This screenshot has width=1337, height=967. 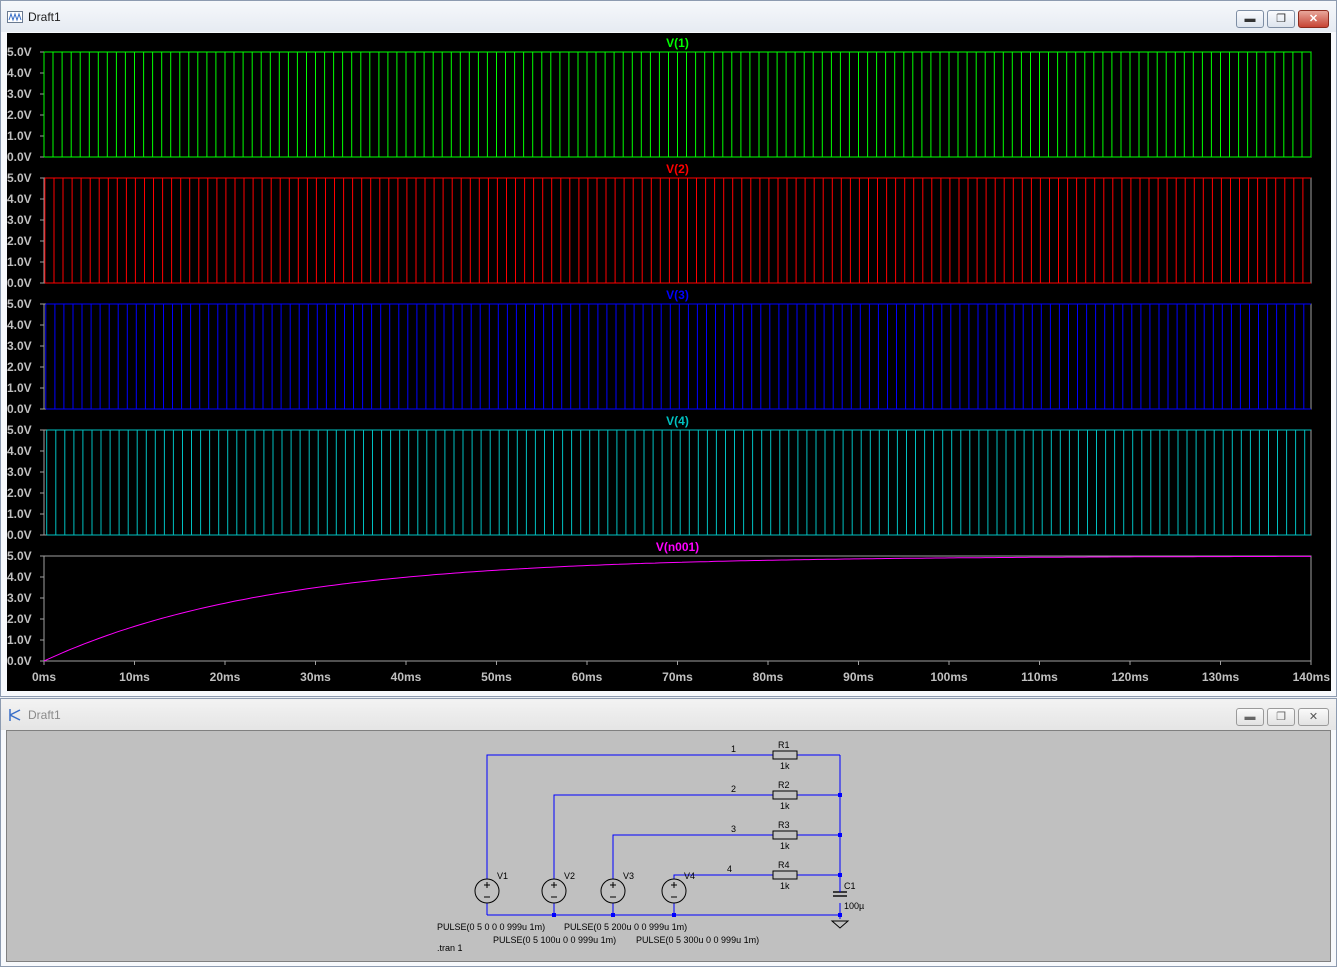 What do you see at coordinates (784, 745) in the screenshot?
I see `resistor-r1-name: R1` at bounding box center [784, 745].